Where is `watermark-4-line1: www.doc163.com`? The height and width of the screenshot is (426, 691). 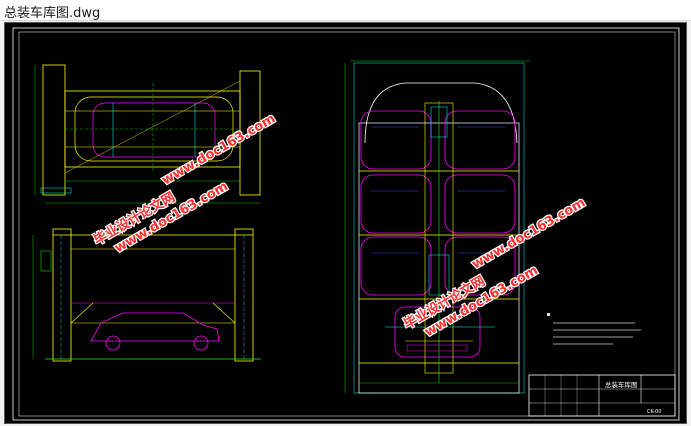
watermark-4-line1: www.doc163.com is located at coordinates (529, 233).